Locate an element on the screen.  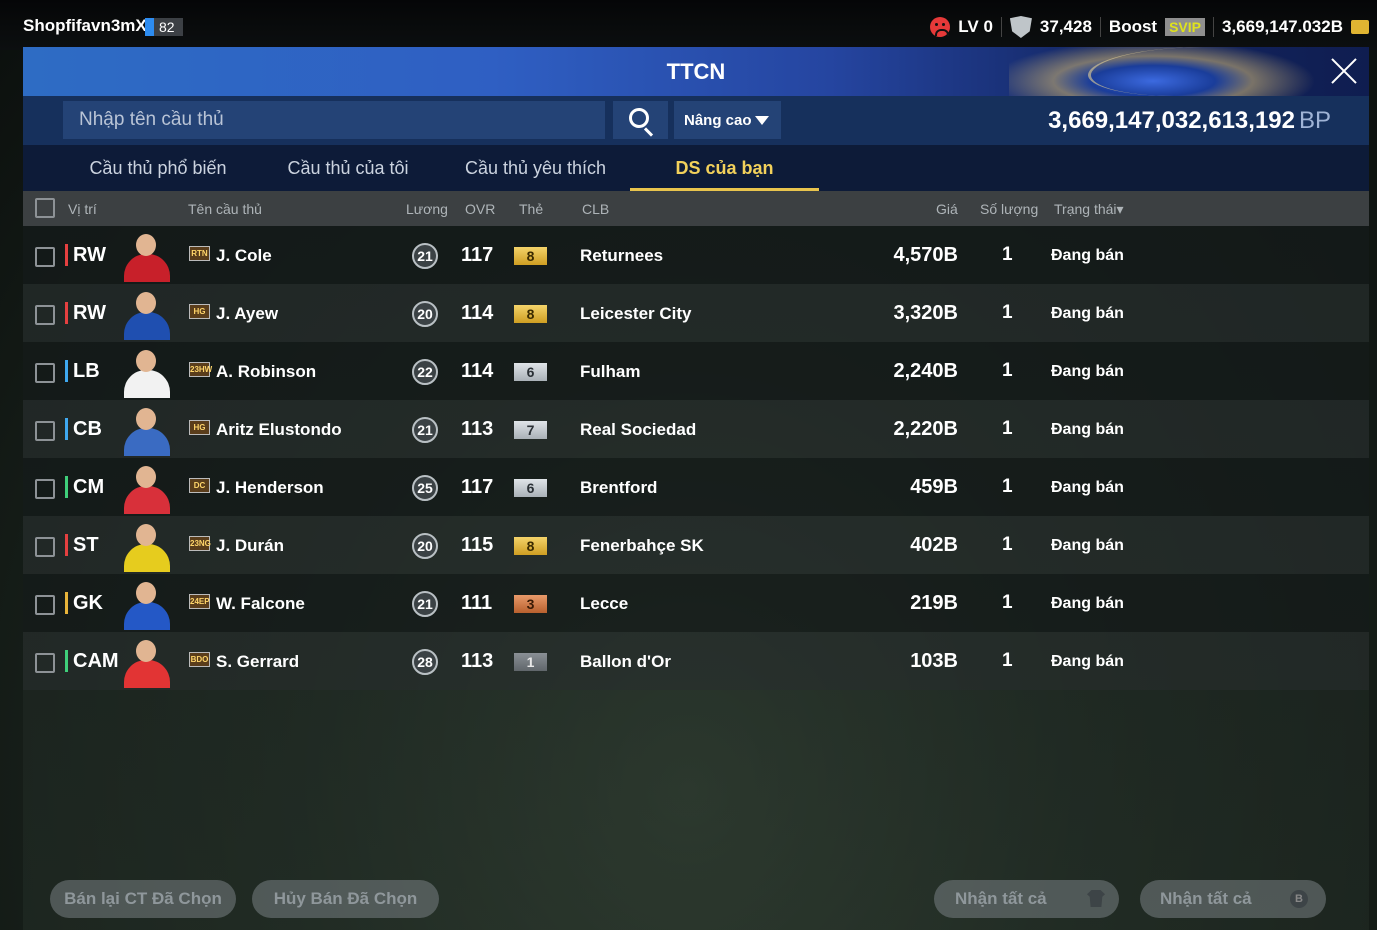
search-input is located at coordinates (334, 120).